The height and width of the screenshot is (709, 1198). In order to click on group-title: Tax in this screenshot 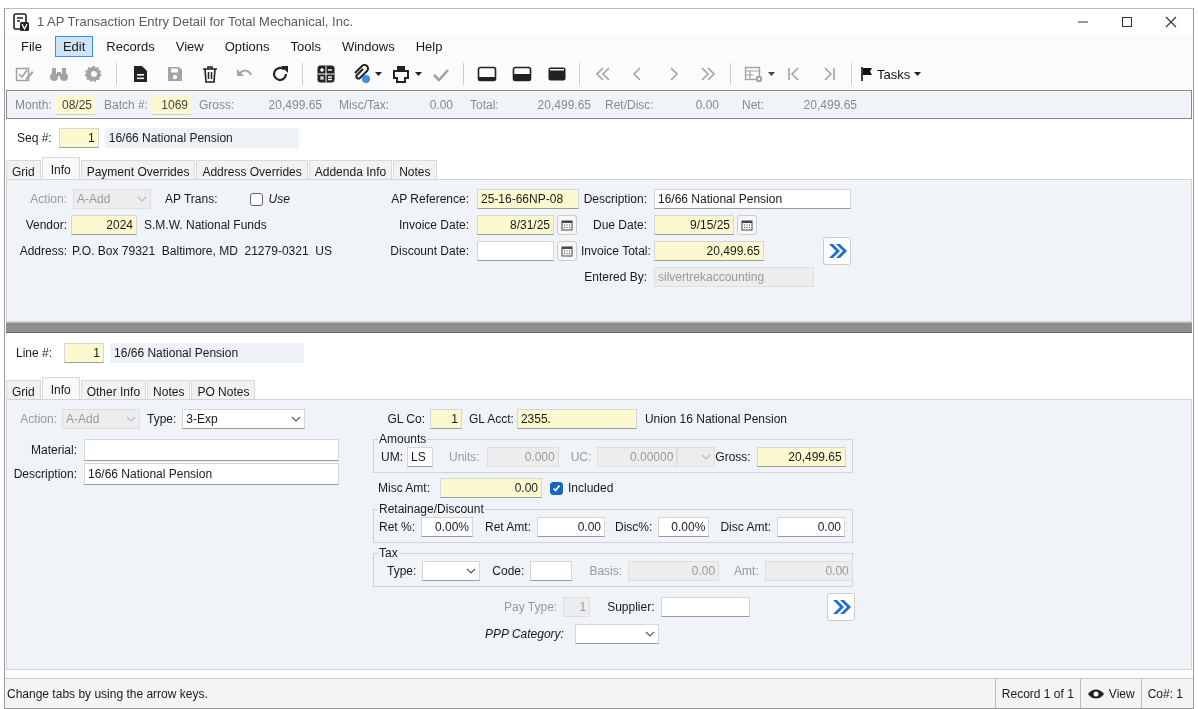, I will do `click(388, 553)`.